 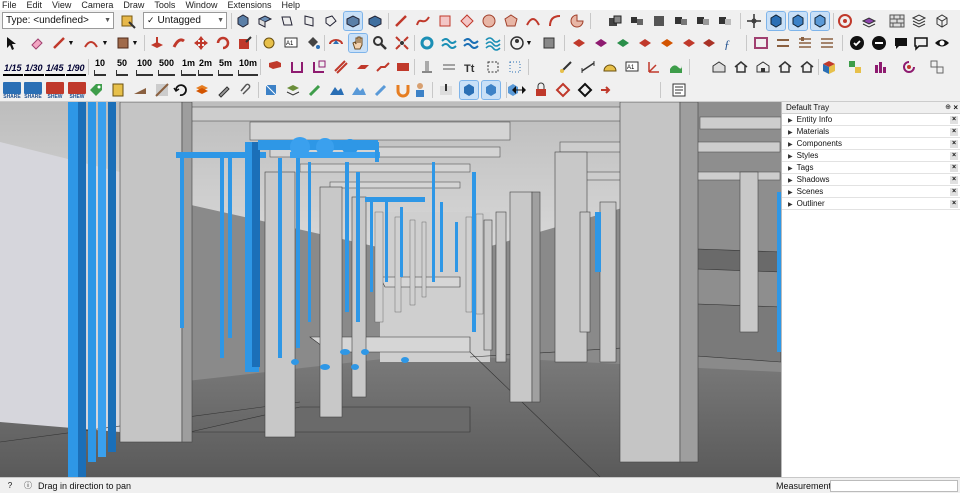 I want to click on label-icon: A1, so click(x=632, y=67).